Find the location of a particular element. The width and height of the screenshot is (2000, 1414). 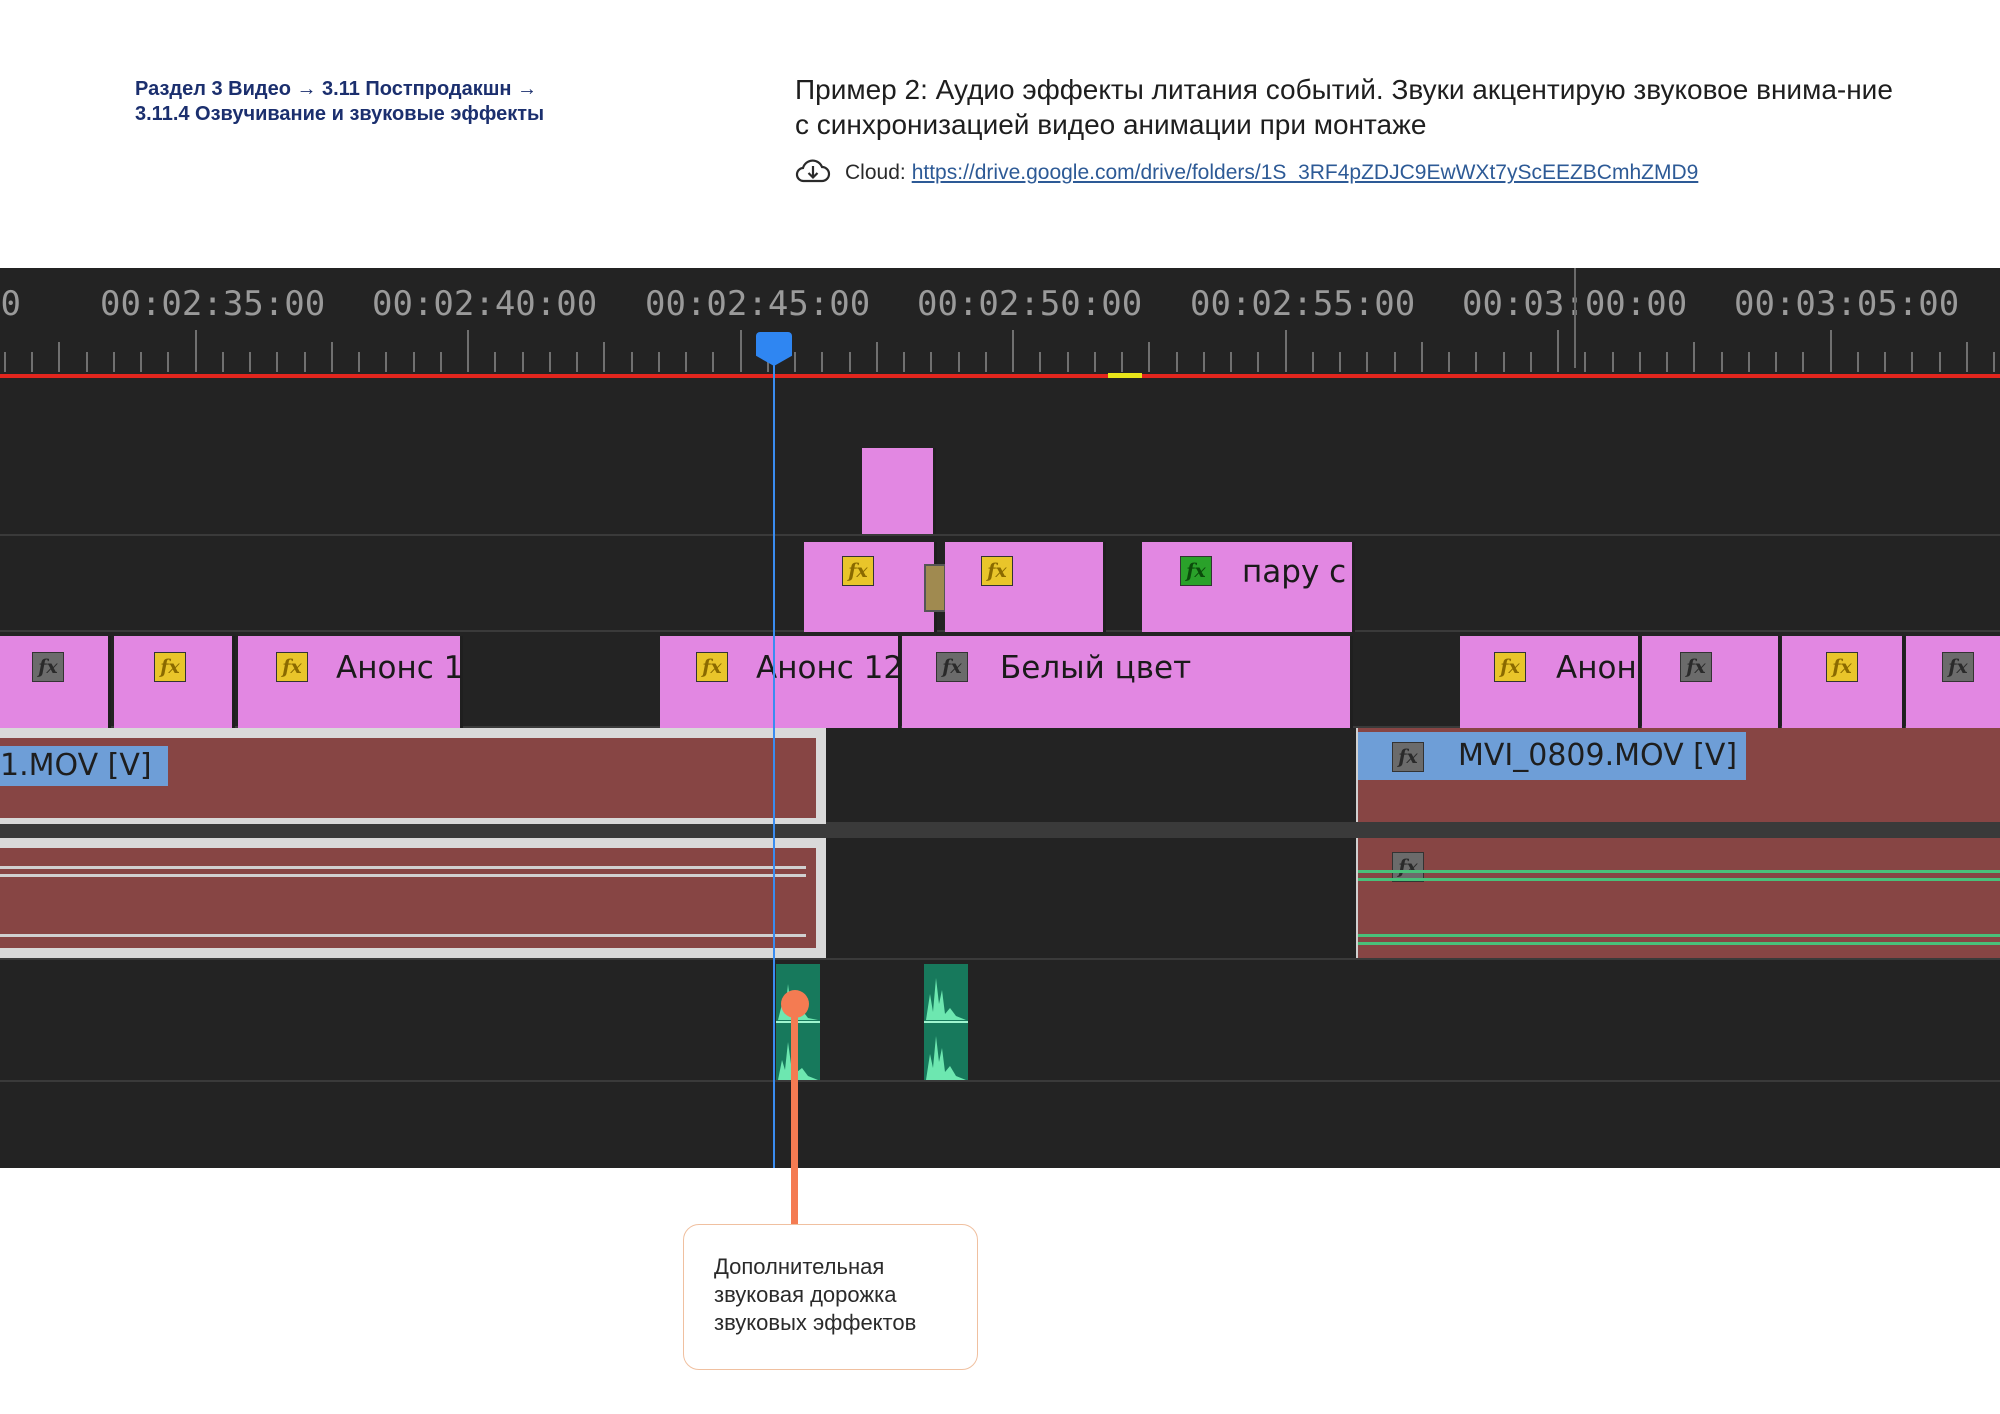

track-v3: fx fx fx пару с is located at coordinates (1000, 584).